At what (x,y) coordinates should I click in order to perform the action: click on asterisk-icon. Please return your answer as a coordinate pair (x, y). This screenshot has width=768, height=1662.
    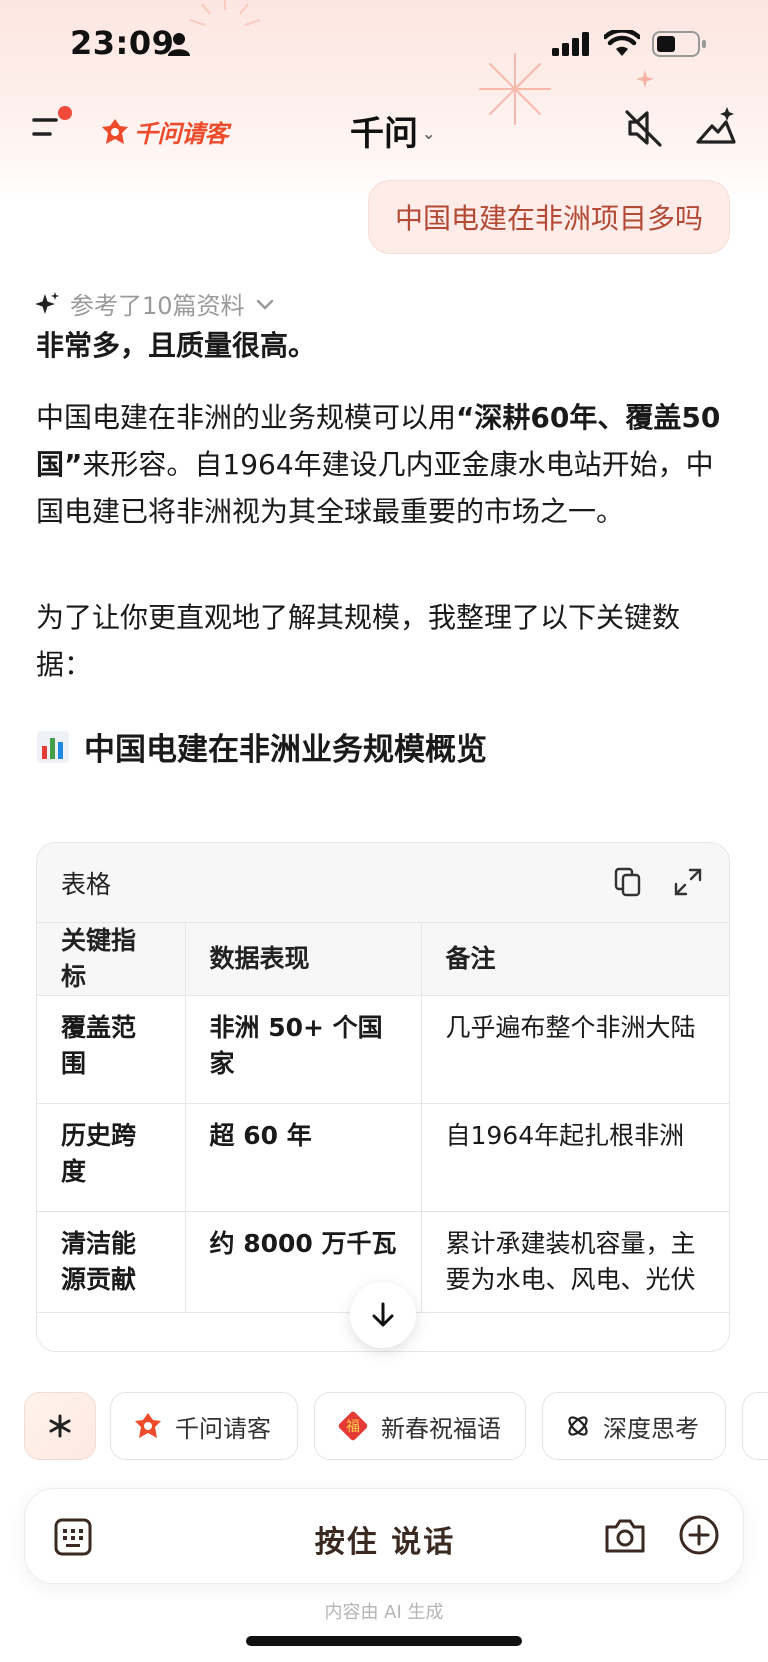
    Looking at the image, I should click on (60, 1426).